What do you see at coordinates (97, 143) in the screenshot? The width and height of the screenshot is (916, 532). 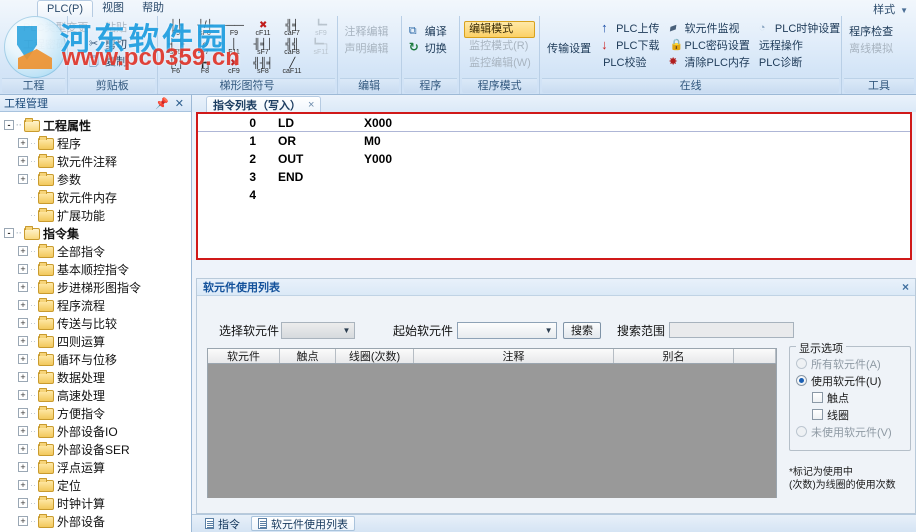 I see `tree-item-1: + ·· 程序` at bounding box center [97, 143].